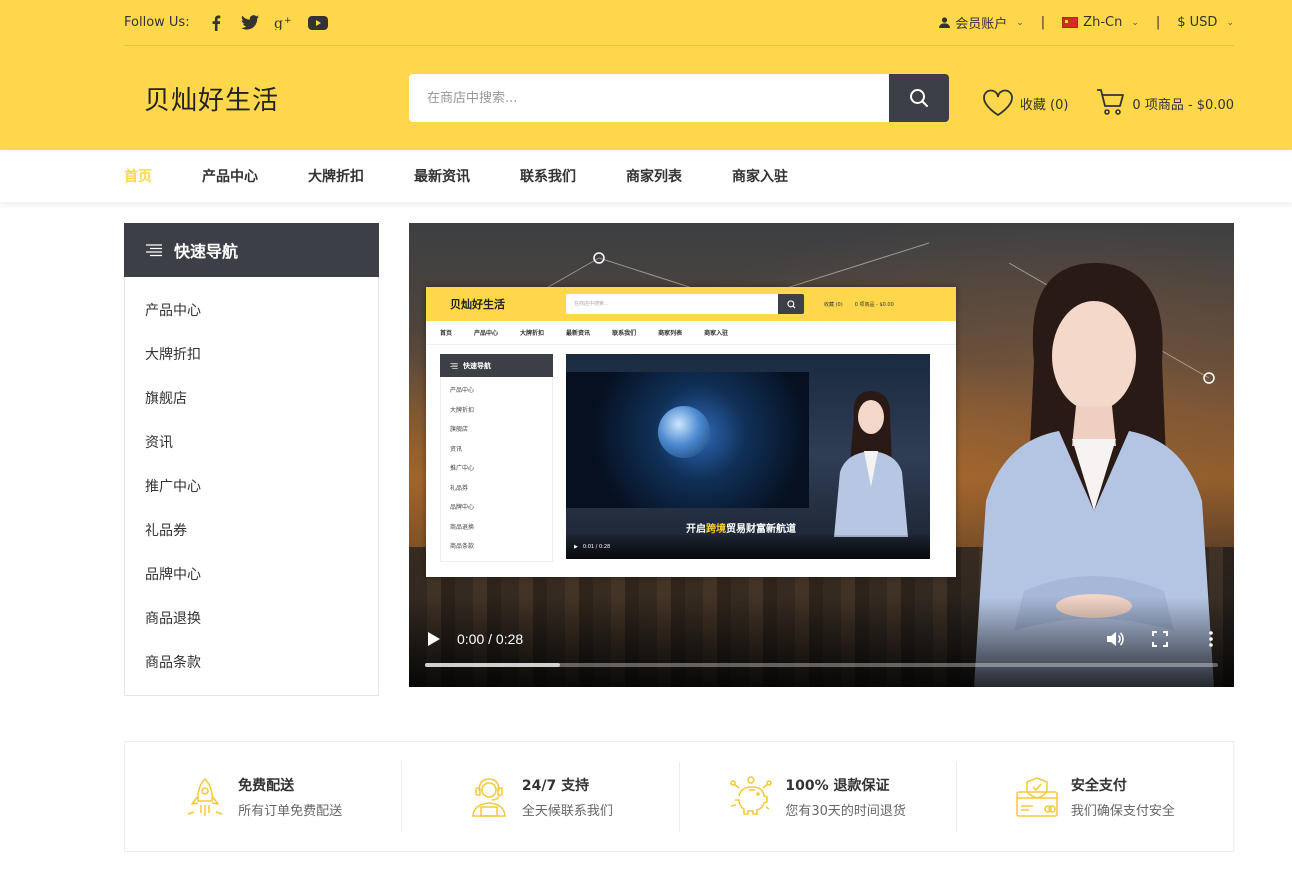 This screenshot has height=873, width=1292. I want to click on account-menu: 会员账户 ⌄, so click(981, 22).